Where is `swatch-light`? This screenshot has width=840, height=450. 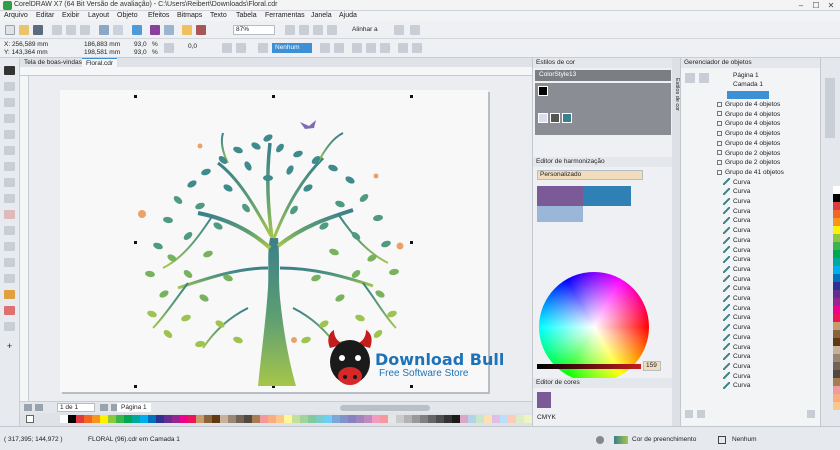 swatch-light is located at coordinates (543, 118).